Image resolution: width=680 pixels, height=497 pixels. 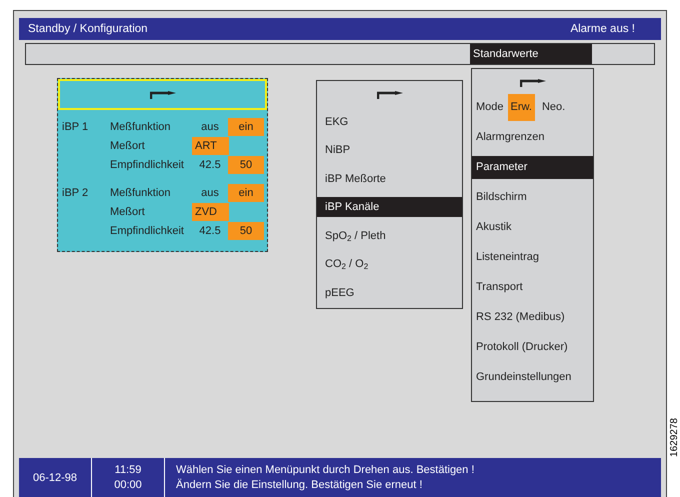 I want to click on status-message: Wählen Sie einen Menüpunkt durch Drehen aus. Bestätigen !, so click(x=325, y=470).